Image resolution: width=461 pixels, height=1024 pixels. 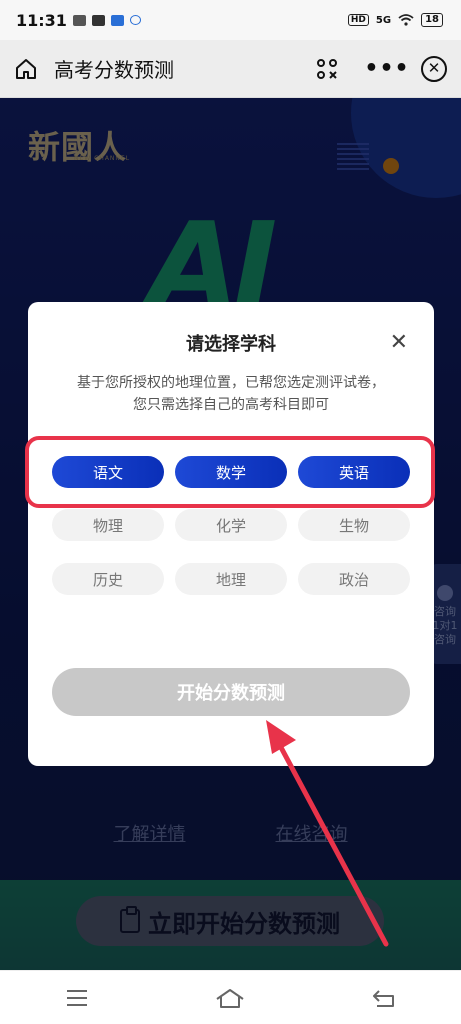 I want to click on status-left: 11:31, so click(x=78, y=20).